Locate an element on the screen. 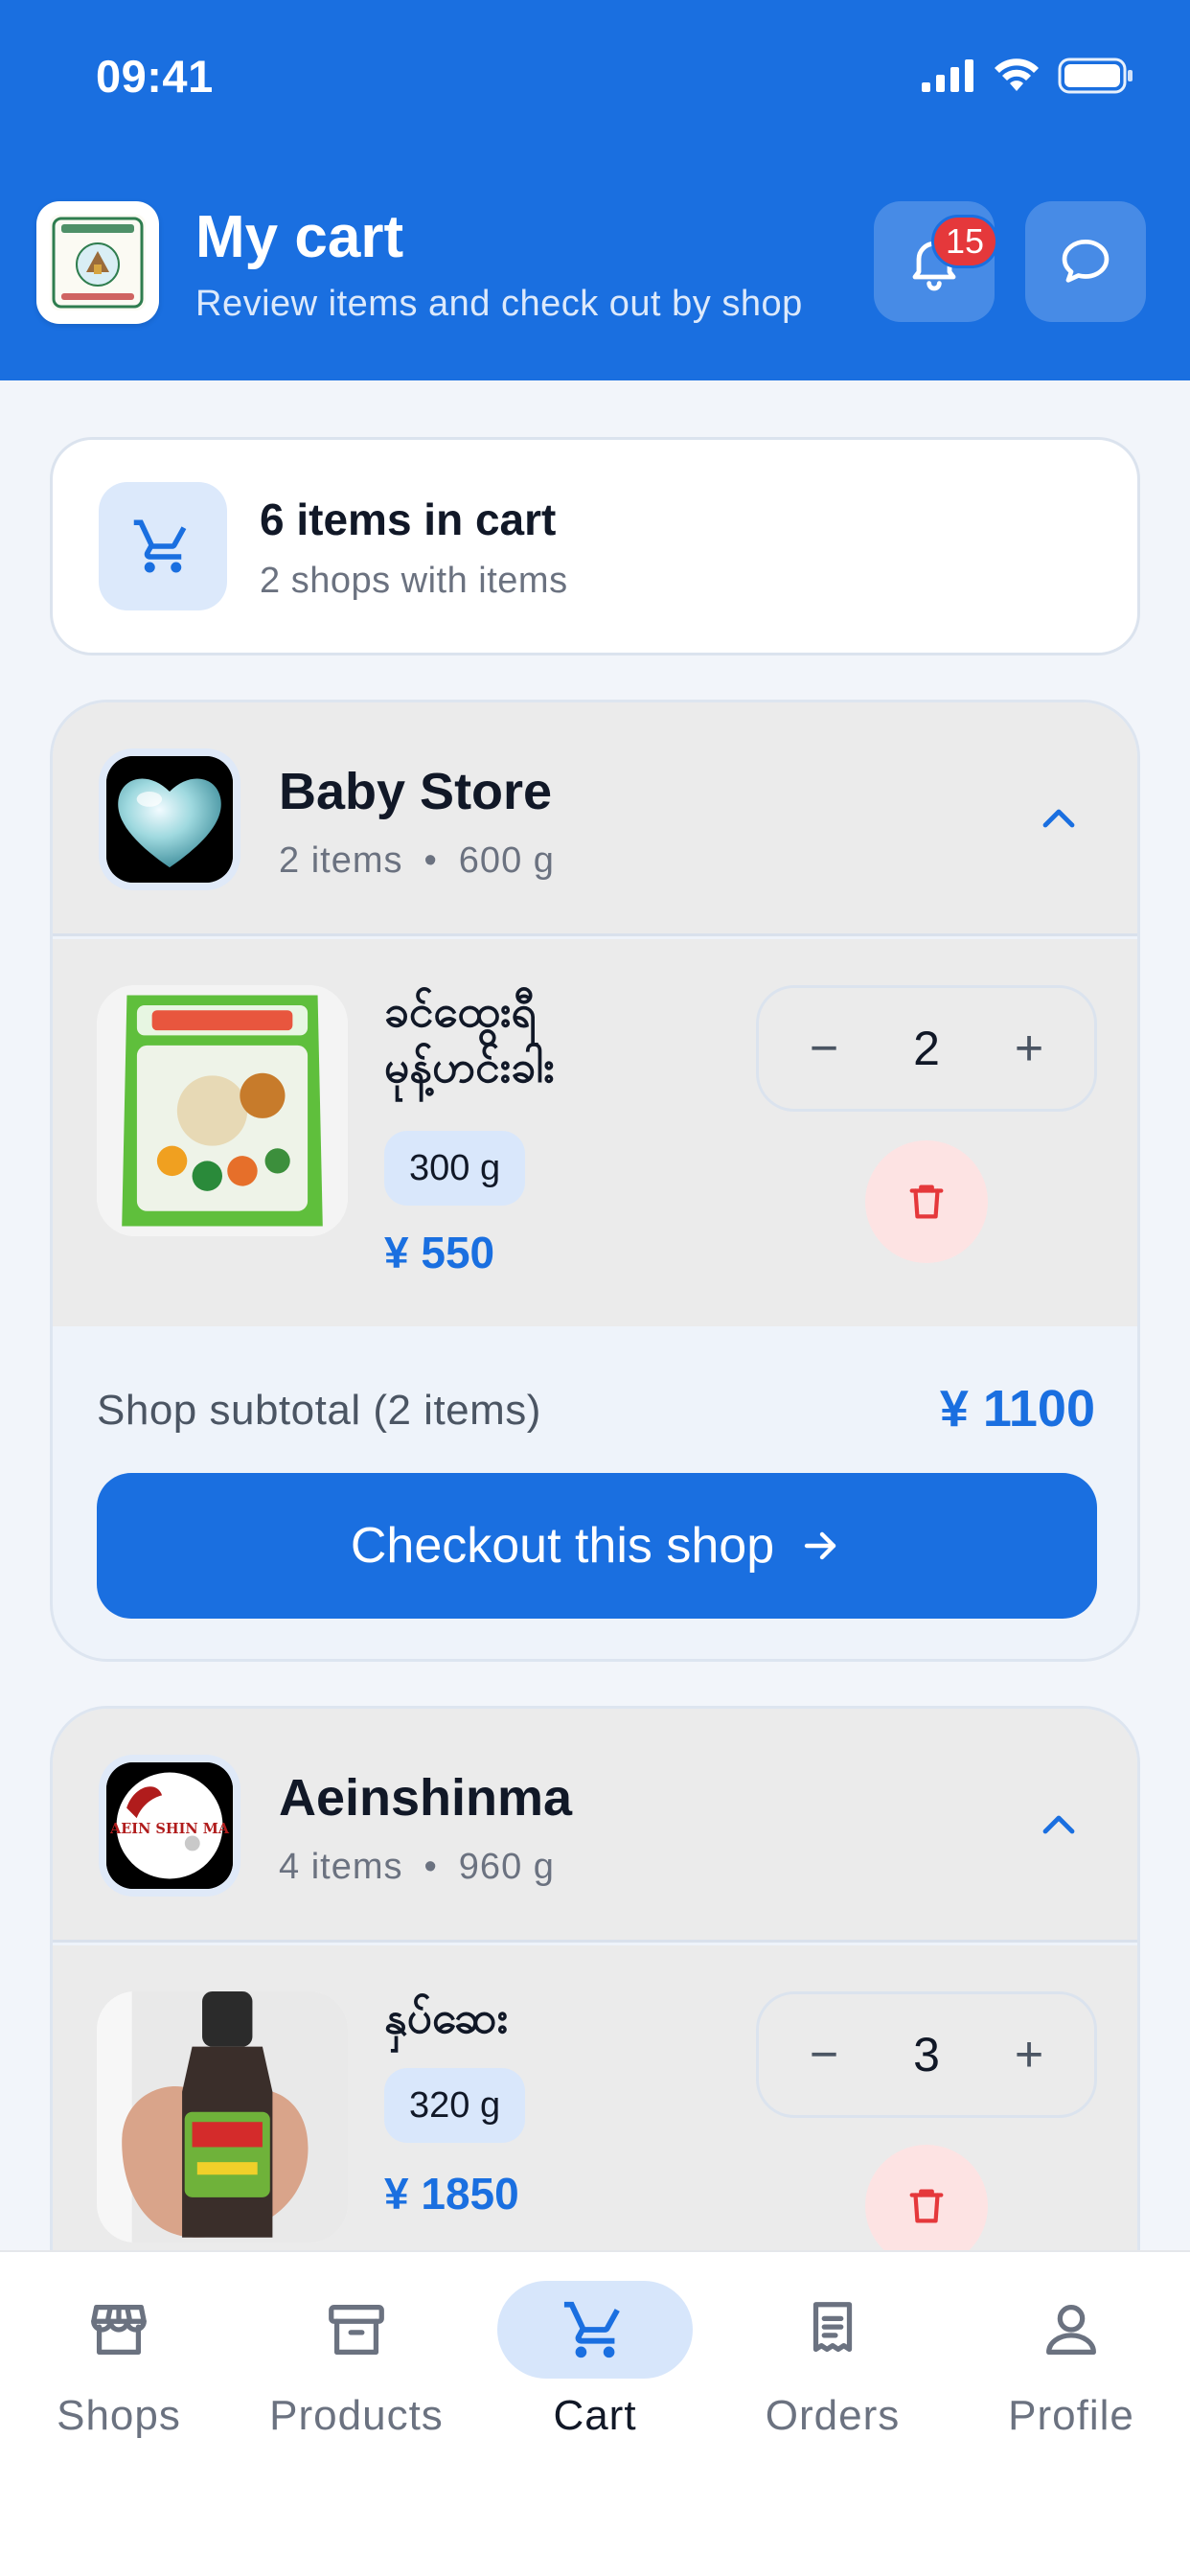 The width and height of the screenshot is (1190, 2576). product-name: နှပ်ဆေး is located at coordinates (447, 2017).